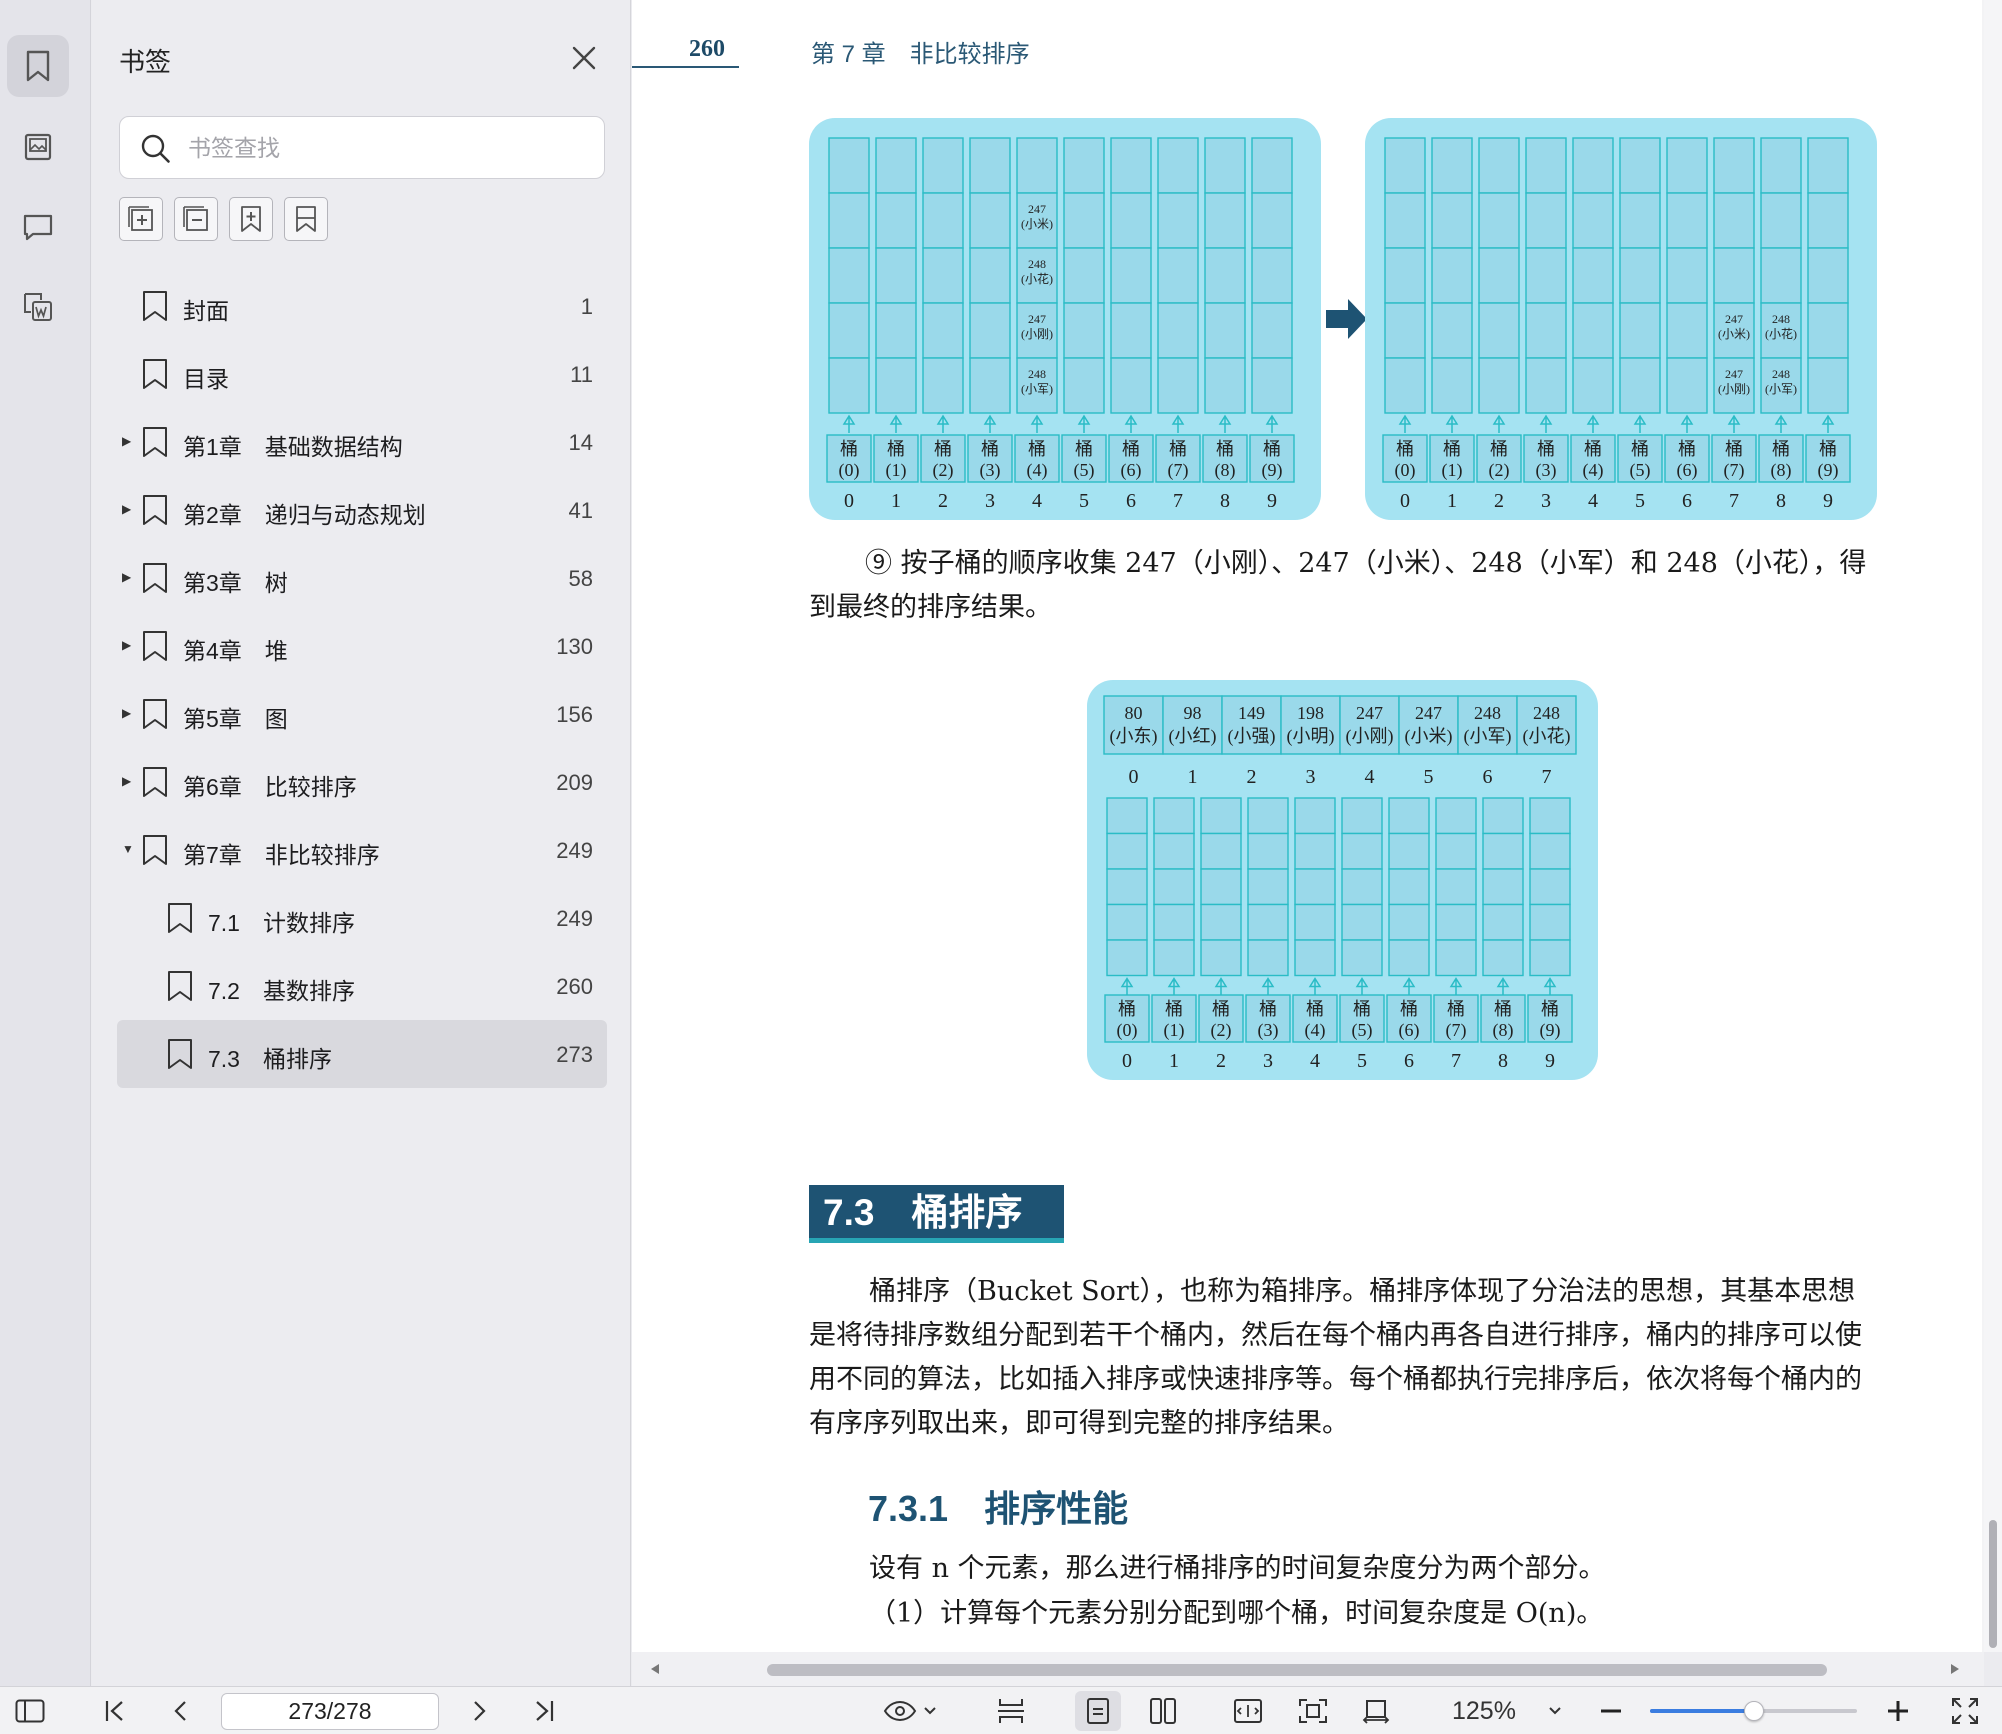  Describe the element at coordinates (1898, 1710) in the screenshot. I see `zoom-in-button` at that location.